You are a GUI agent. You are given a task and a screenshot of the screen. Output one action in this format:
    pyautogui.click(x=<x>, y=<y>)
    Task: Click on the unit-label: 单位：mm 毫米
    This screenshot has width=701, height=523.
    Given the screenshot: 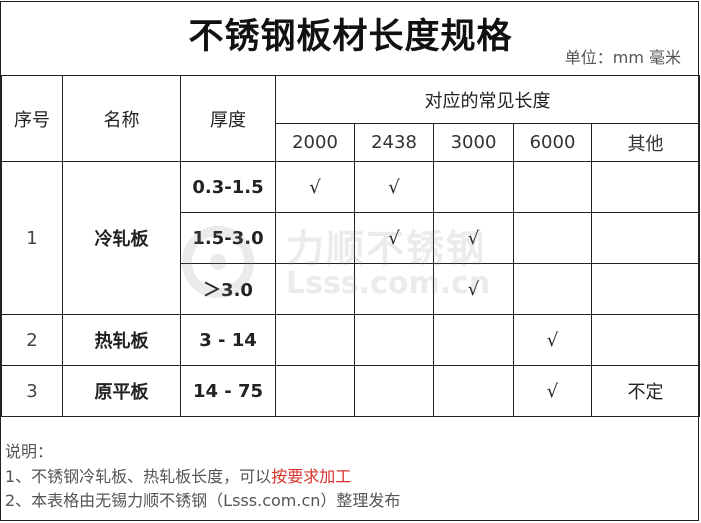 What is the action you would take?
    pyautogui.click(x=622, y=57)
    